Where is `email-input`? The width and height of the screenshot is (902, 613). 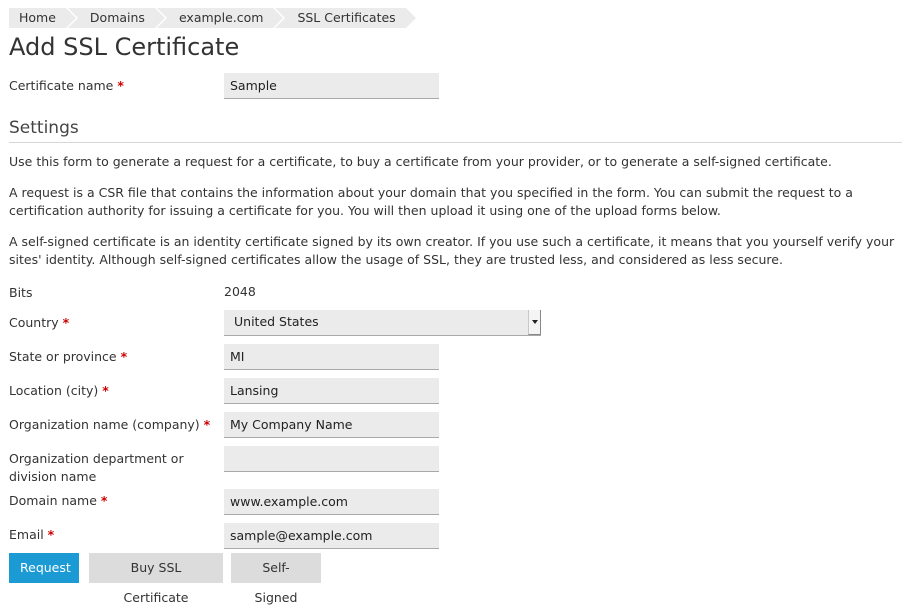
email-input is located at coordinates (331, 536).